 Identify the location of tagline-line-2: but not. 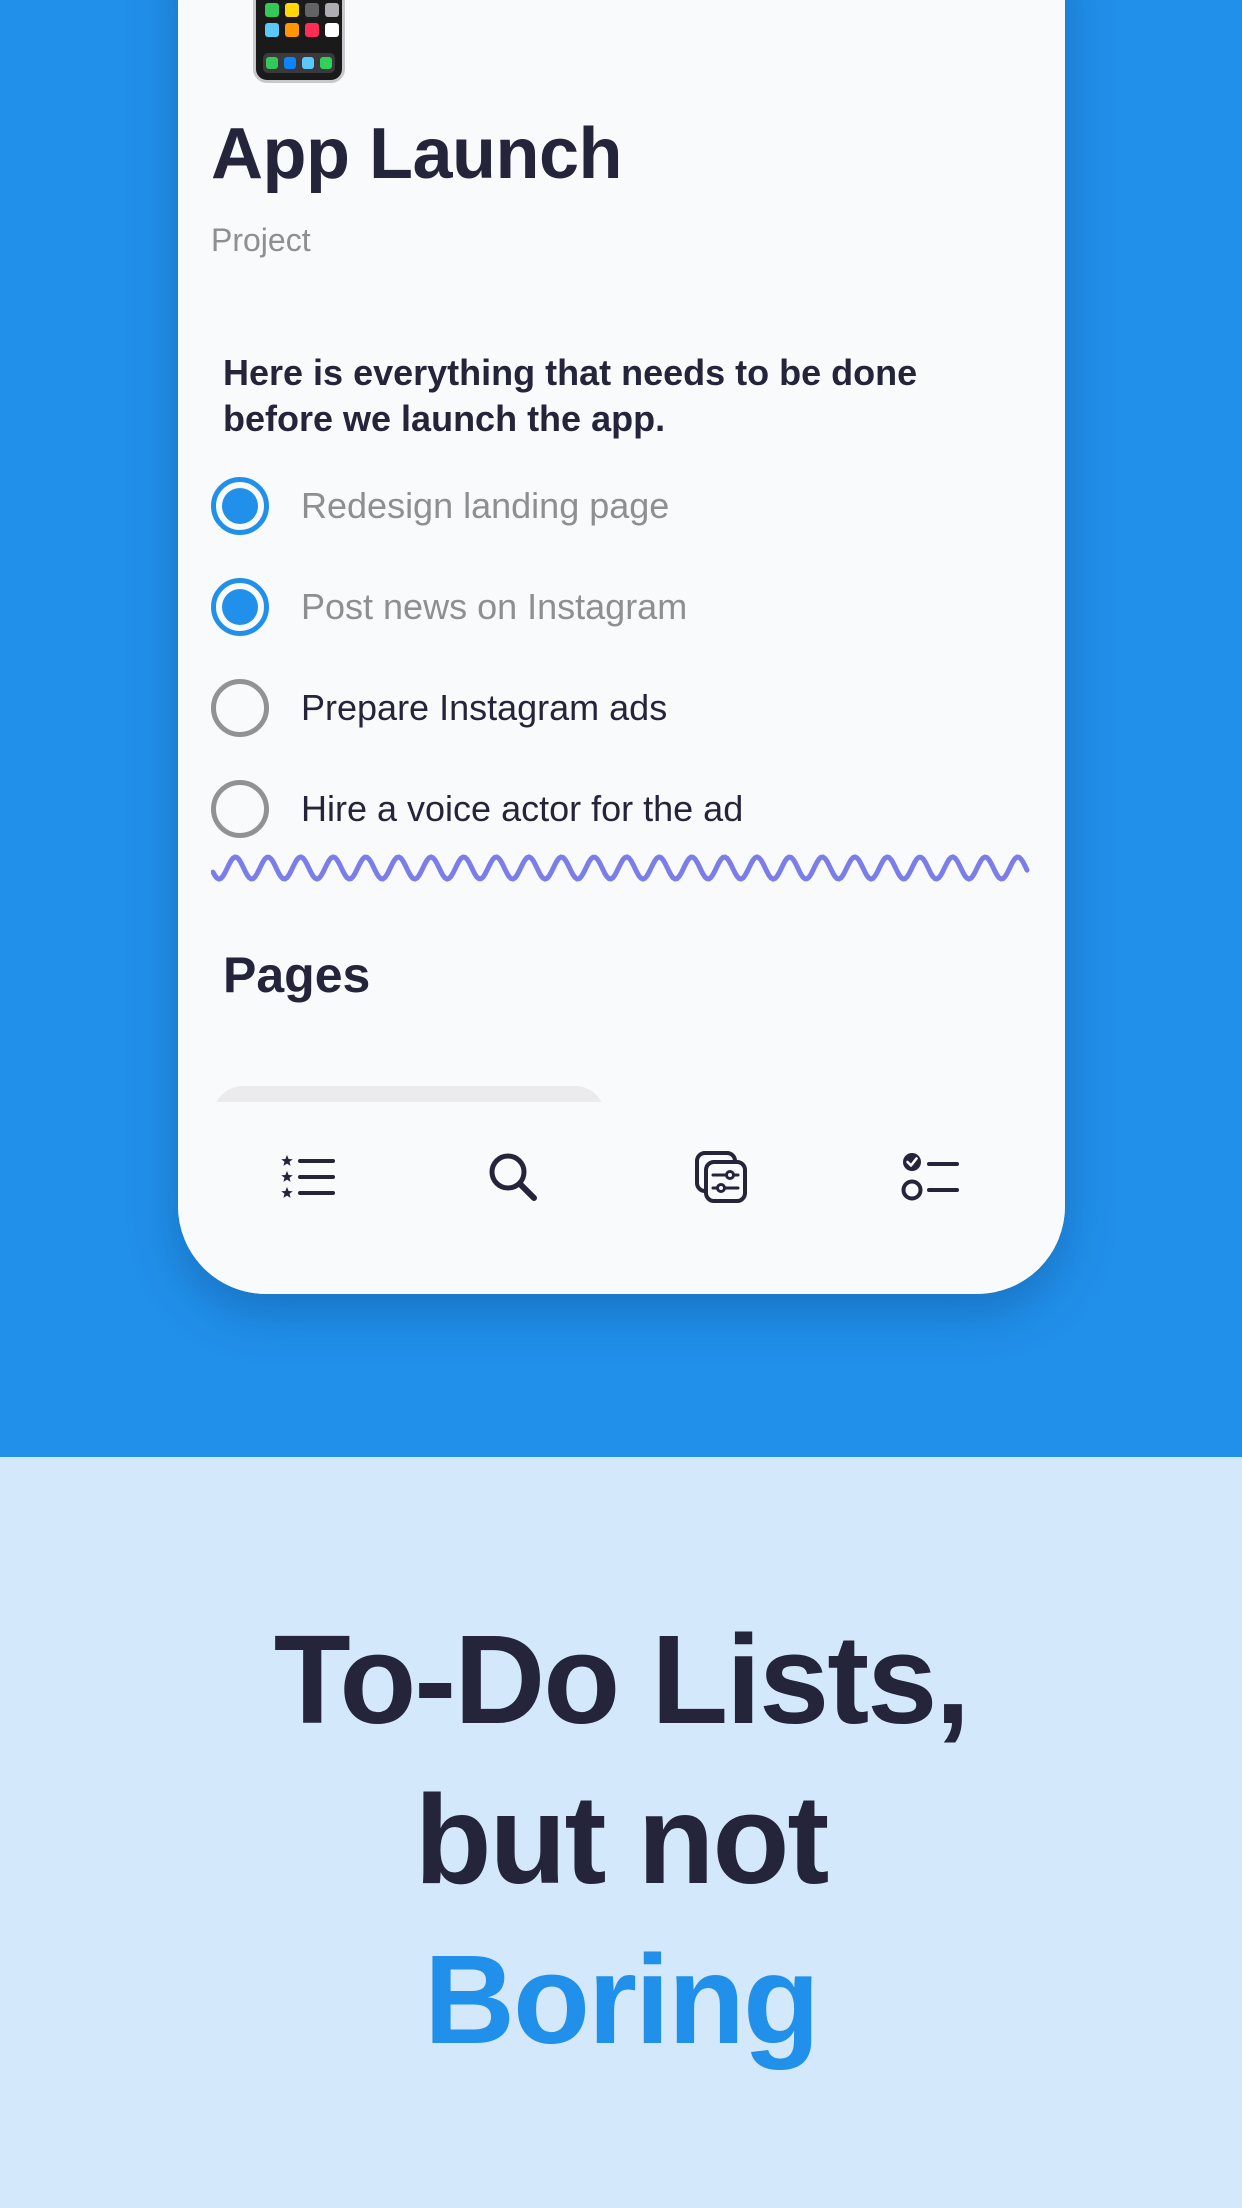
(622, 1839).